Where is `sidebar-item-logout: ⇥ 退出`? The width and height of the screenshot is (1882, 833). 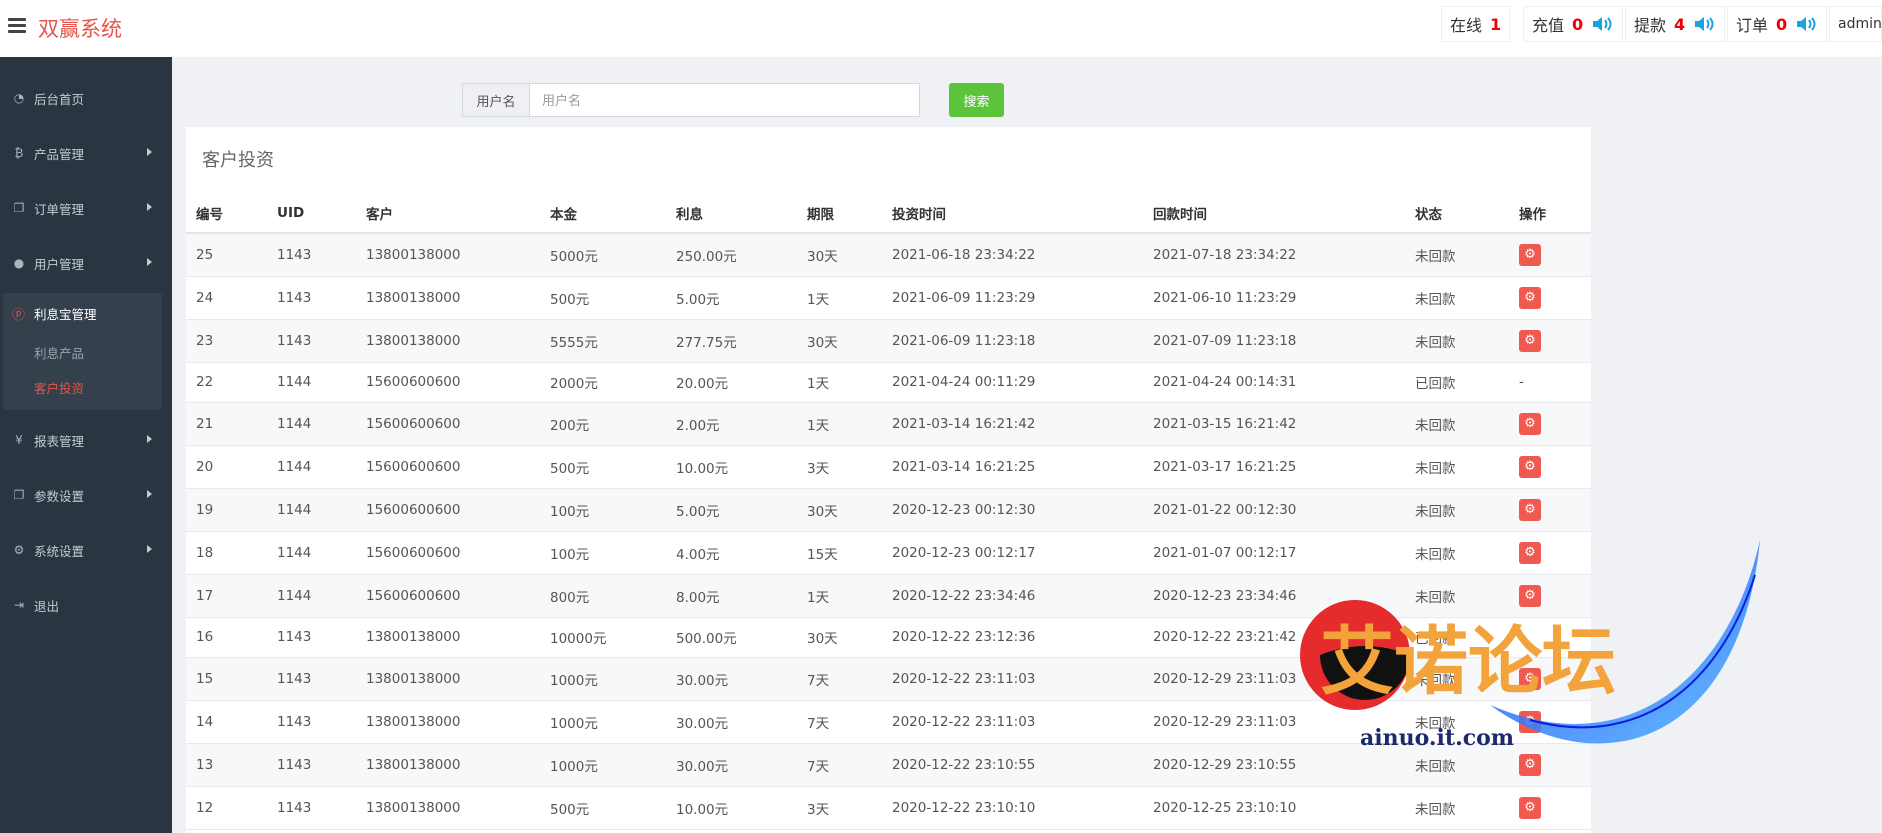 sidebar-item-logout: ⇥ 退出 is located at coordinates (86, 605).